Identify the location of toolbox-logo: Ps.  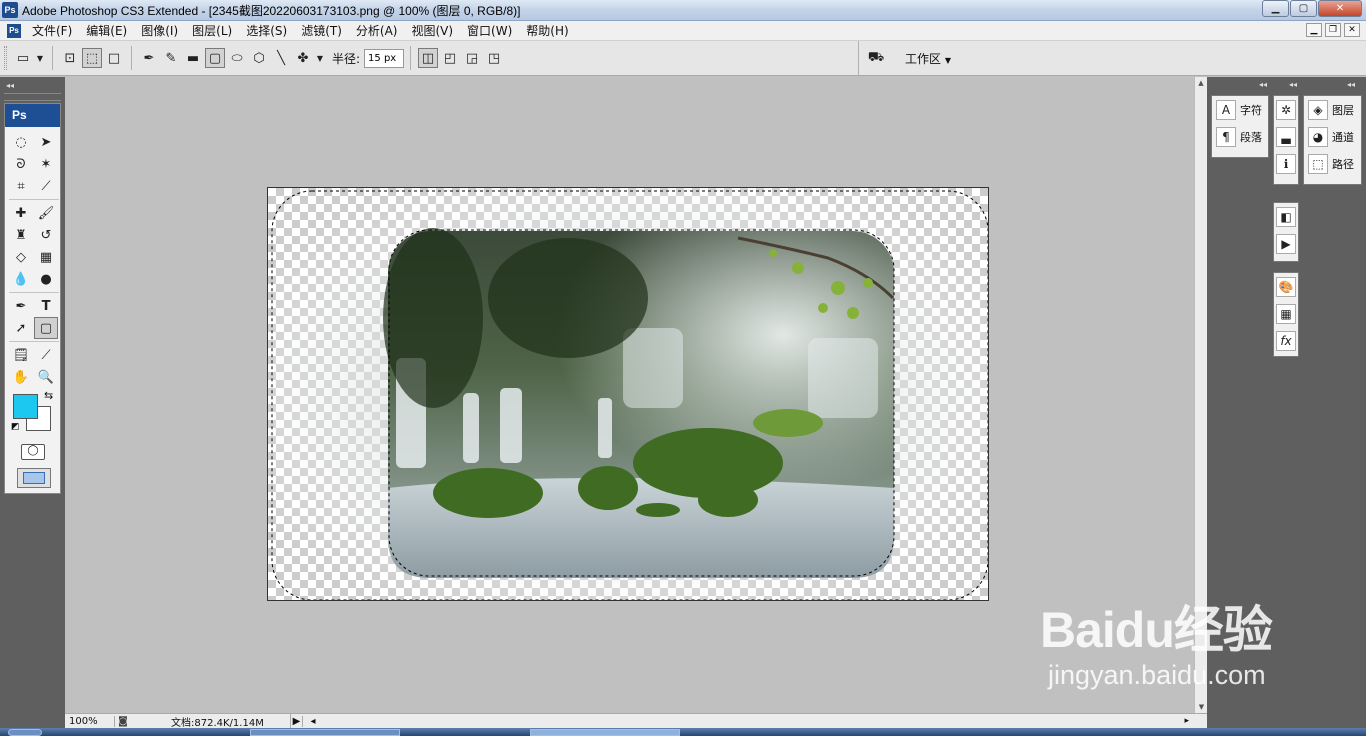
(32, 115).